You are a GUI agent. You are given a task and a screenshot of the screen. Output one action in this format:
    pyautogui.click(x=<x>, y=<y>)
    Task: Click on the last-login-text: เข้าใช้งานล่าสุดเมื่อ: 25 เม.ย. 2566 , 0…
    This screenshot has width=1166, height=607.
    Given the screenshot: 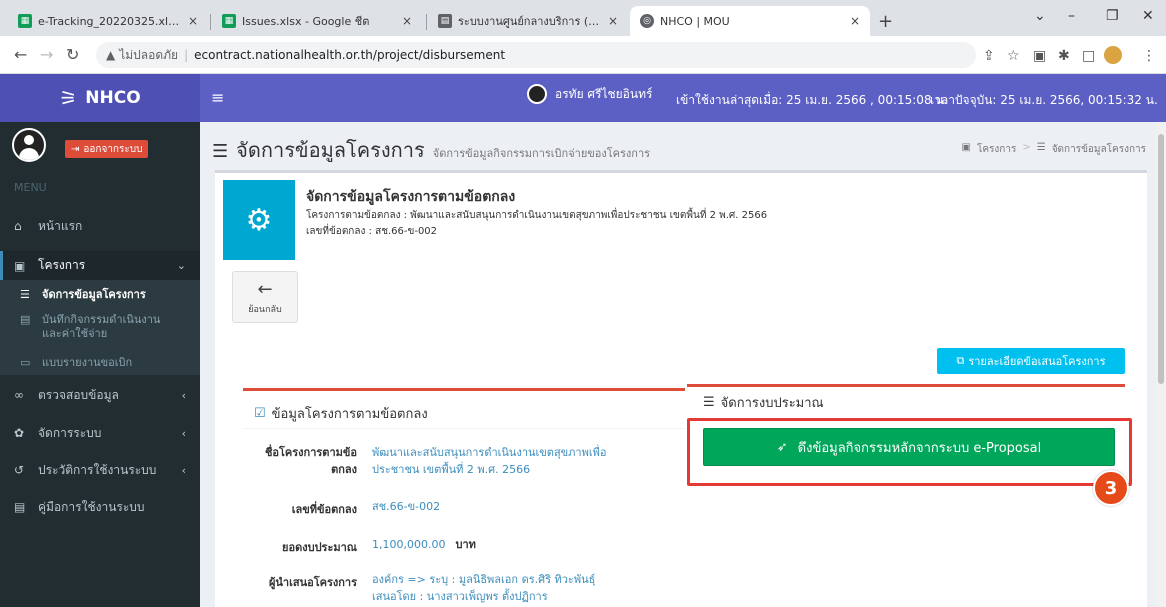 What is the action you would take?
    pyautogui.click(x=812, y=100)
    